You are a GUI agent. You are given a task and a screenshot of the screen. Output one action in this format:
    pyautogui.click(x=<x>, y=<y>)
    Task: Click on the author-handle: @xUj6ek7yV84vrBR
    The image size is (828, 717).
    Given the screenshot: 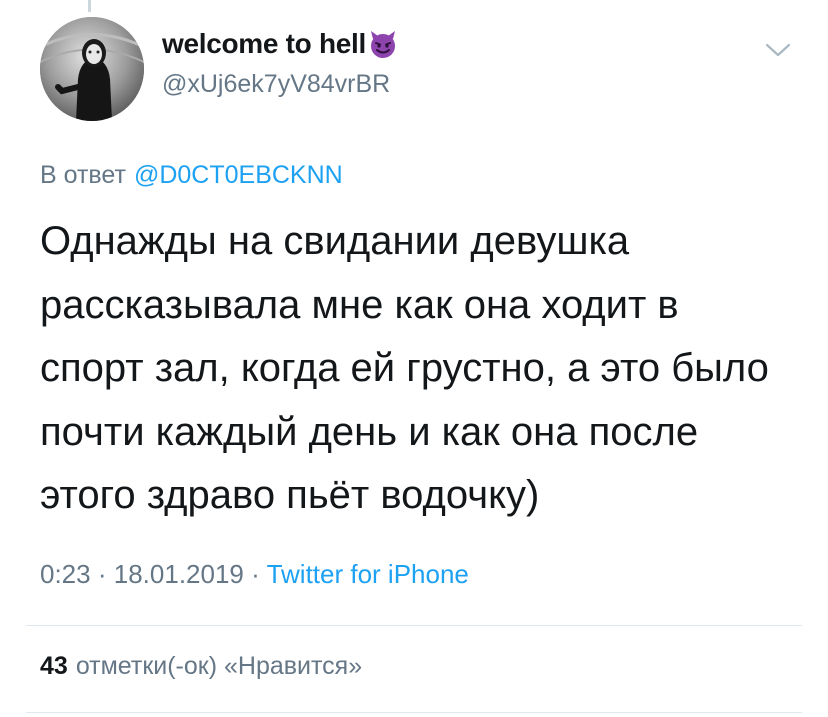 What is the action you would take?
    pyautogui.click(x=276, y=84)
    